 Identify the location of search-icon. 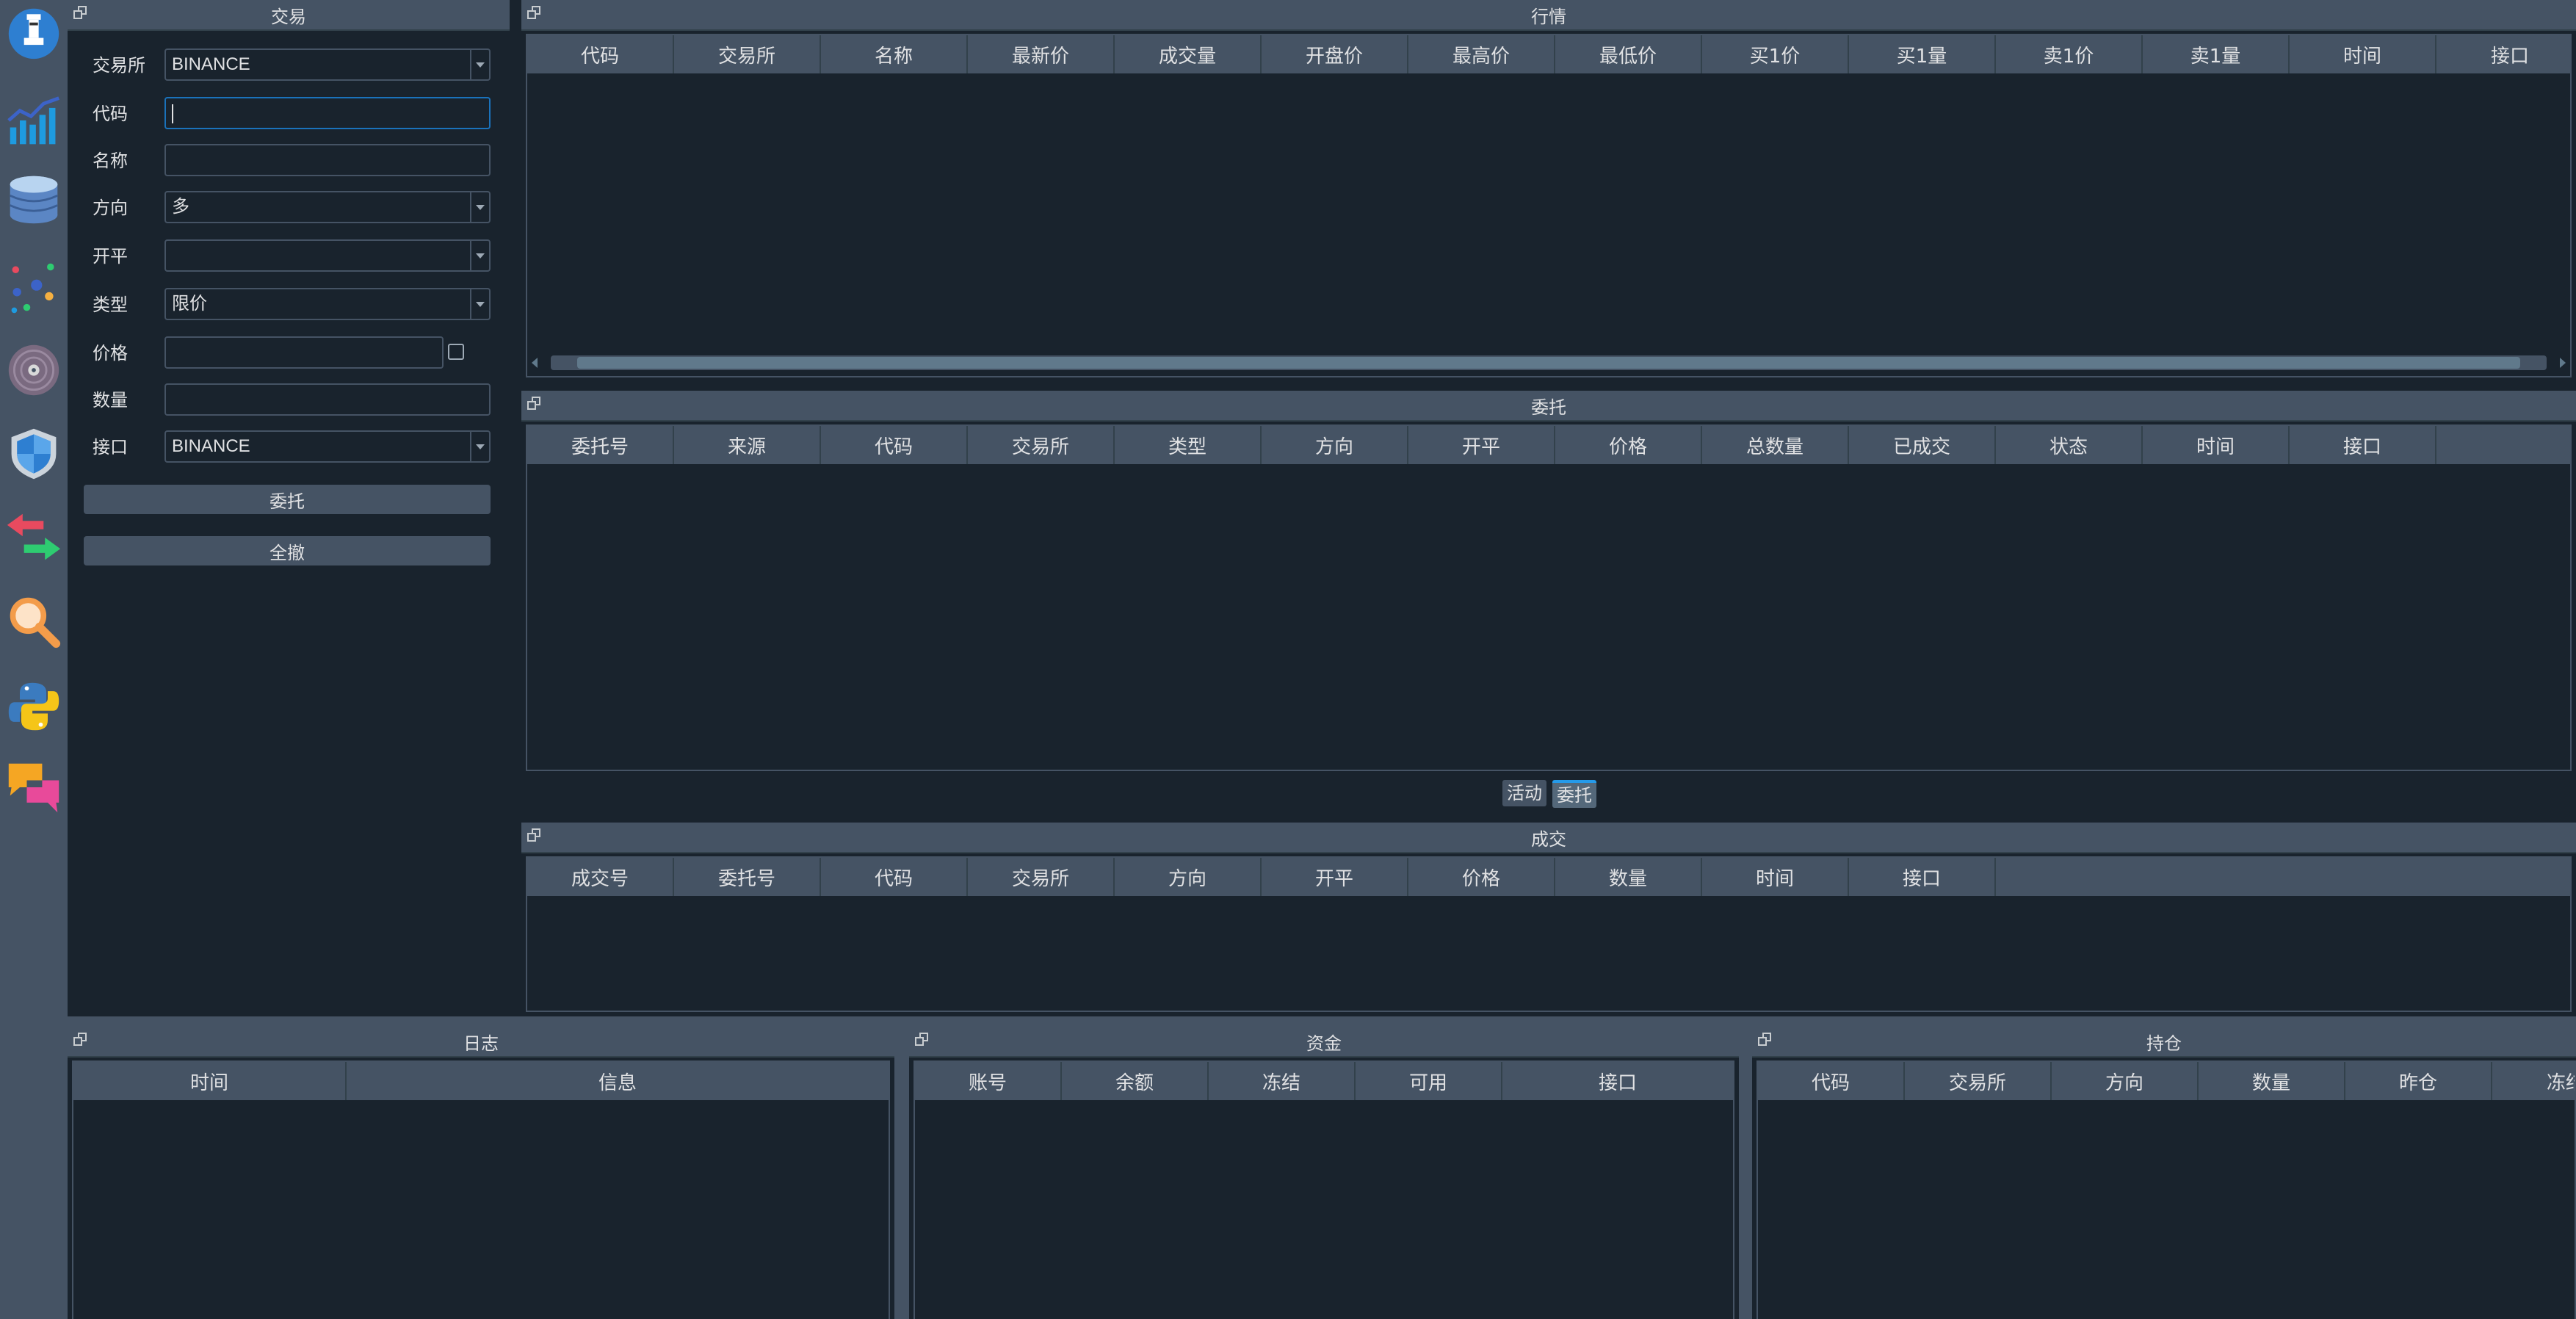
(33, 621).